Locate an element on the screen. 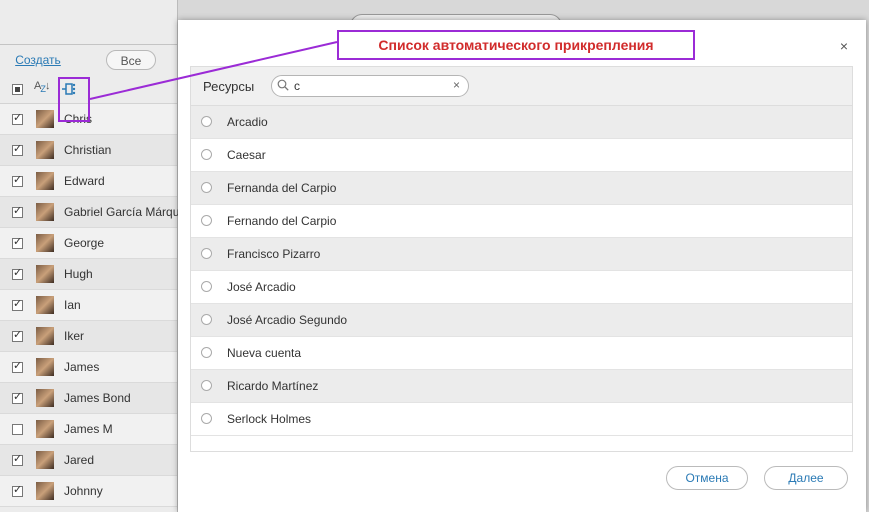 Image resolution: width=869 pixels, height=512 pixels. resource-row: James Bond is located at coordinates (88, 398).